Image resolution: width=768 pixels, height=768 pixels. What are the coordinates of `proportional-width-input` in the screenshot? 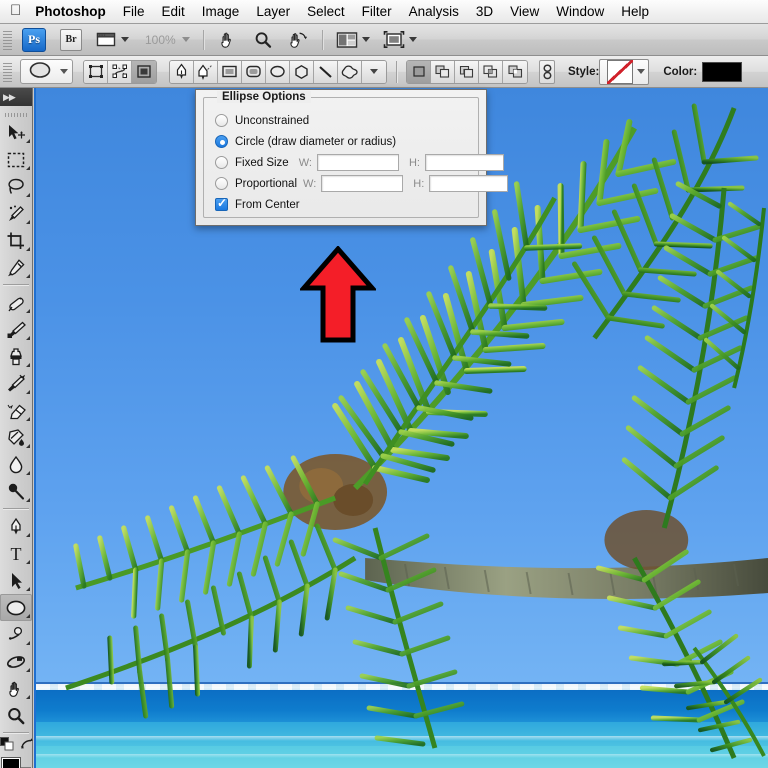 It's located at (362, 183).